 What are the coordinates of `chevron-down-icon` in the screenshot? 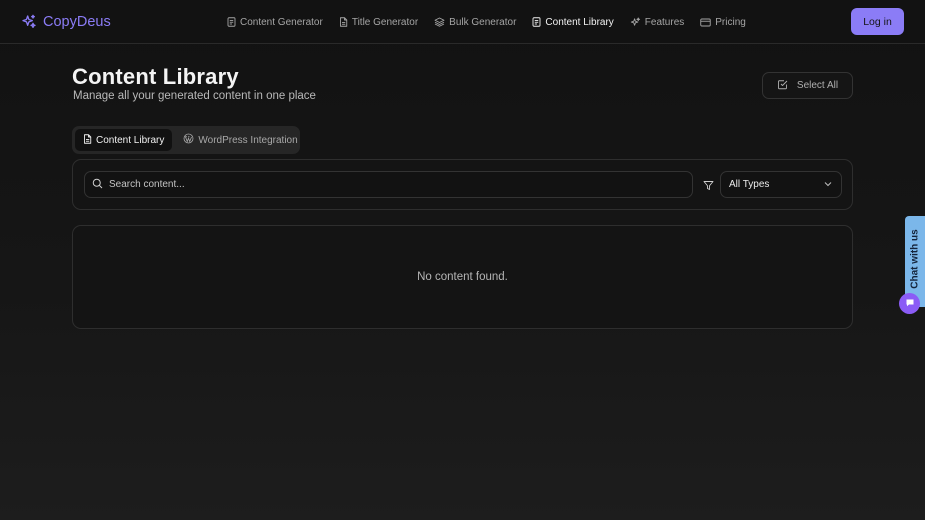 It's located at (828, 184).